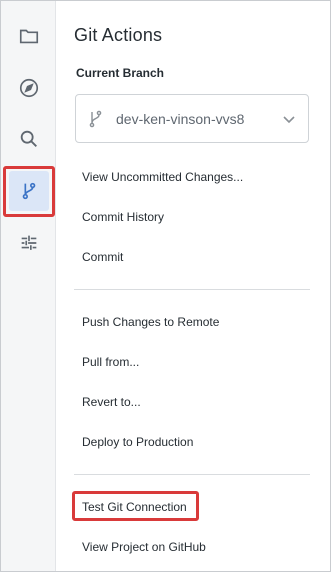  I want to click on menu-view-on-github: View Project on GitHub, so click(144, 547).